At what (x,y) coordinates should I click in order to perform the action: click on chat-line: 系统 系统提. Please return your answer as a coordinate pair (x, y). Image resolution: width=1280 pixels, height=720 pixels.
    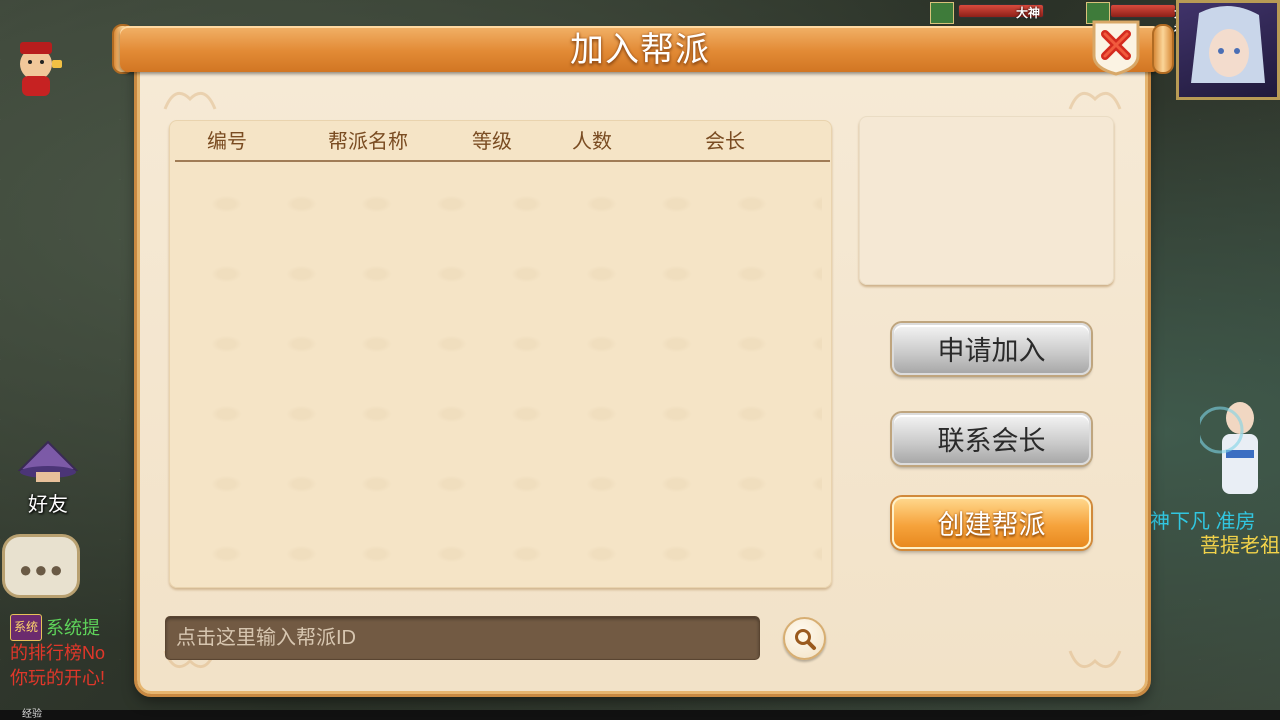
    Looking at the image, I should click on (75, 627).